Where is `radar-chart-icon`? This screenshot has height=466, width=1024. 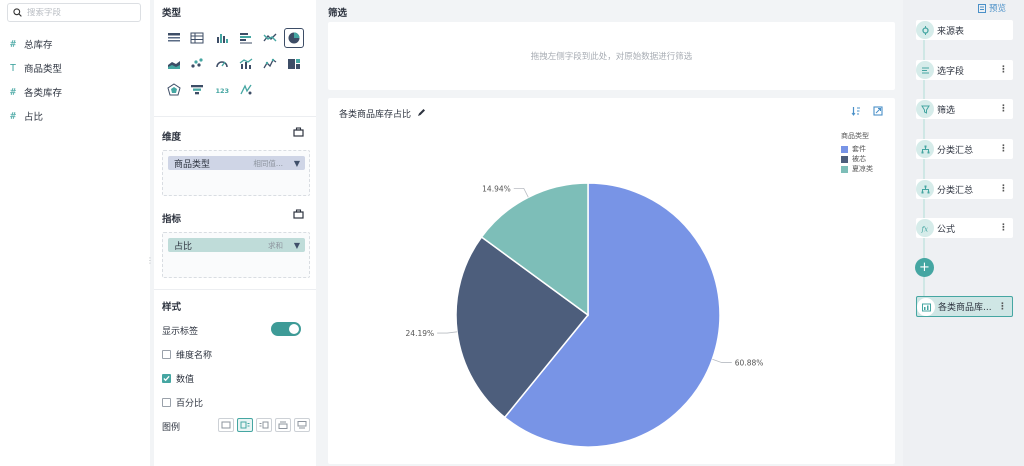
radar-chart-icon is located at coordinates (174, 90).